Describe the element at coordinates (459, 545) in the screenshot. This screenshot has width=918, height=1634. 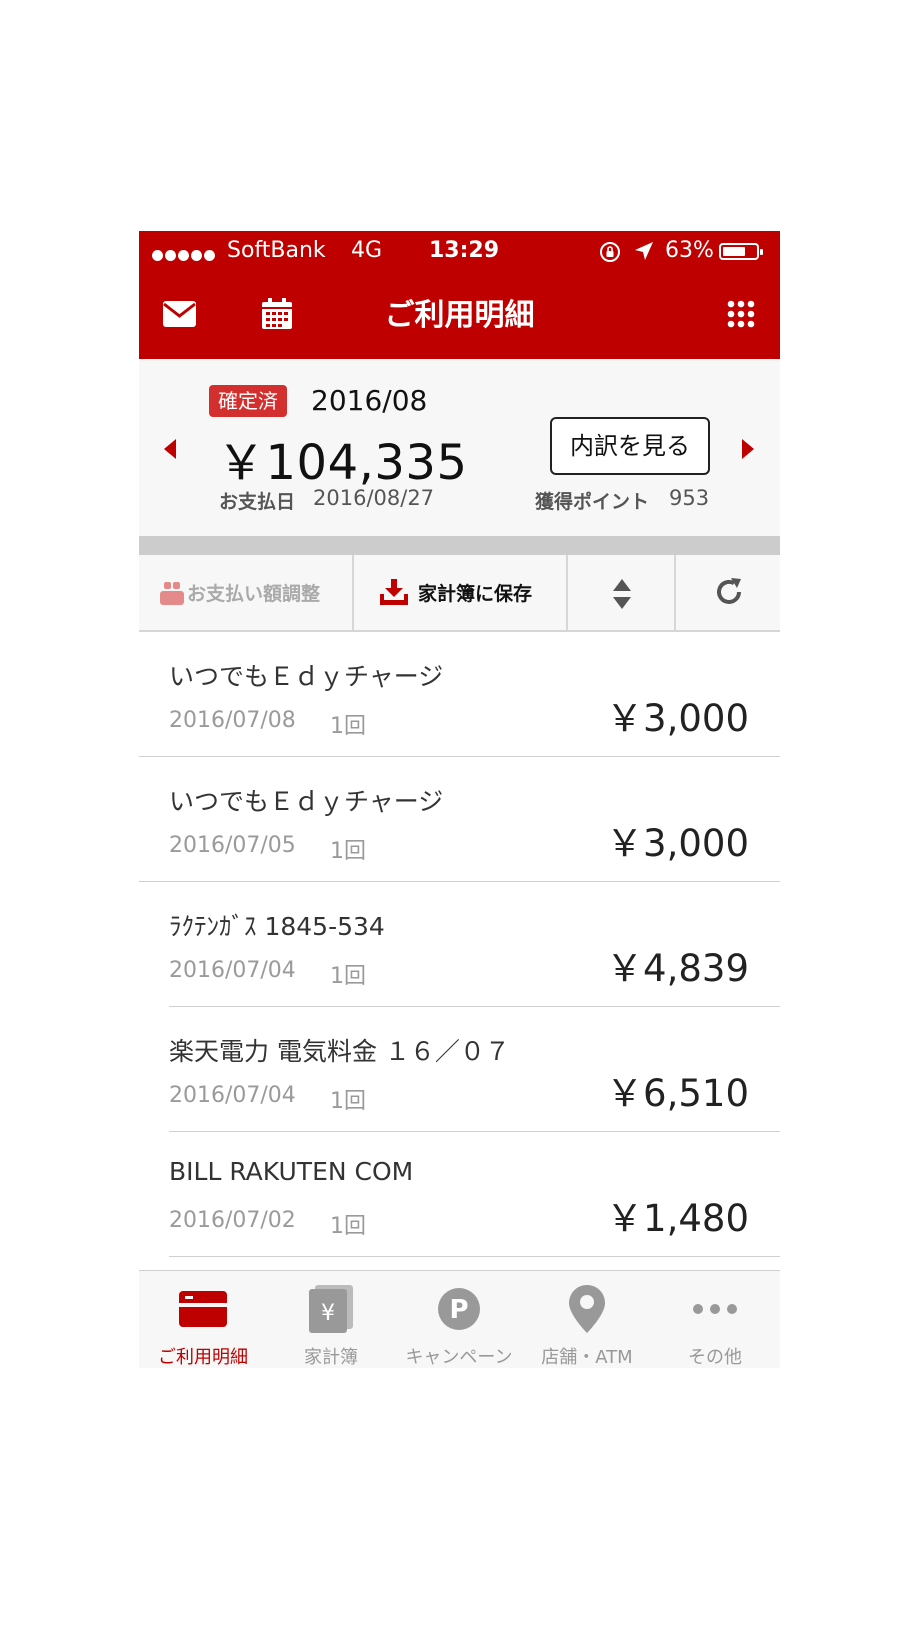
I see `section-divider` at that location.